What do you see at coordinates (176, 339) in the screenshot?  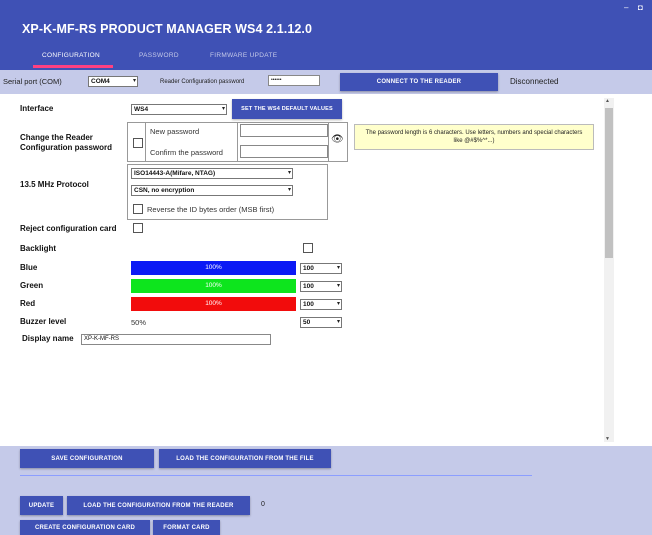 I see `display-name-input: XP-K-MF-RS` at bounding box center [176, 339].